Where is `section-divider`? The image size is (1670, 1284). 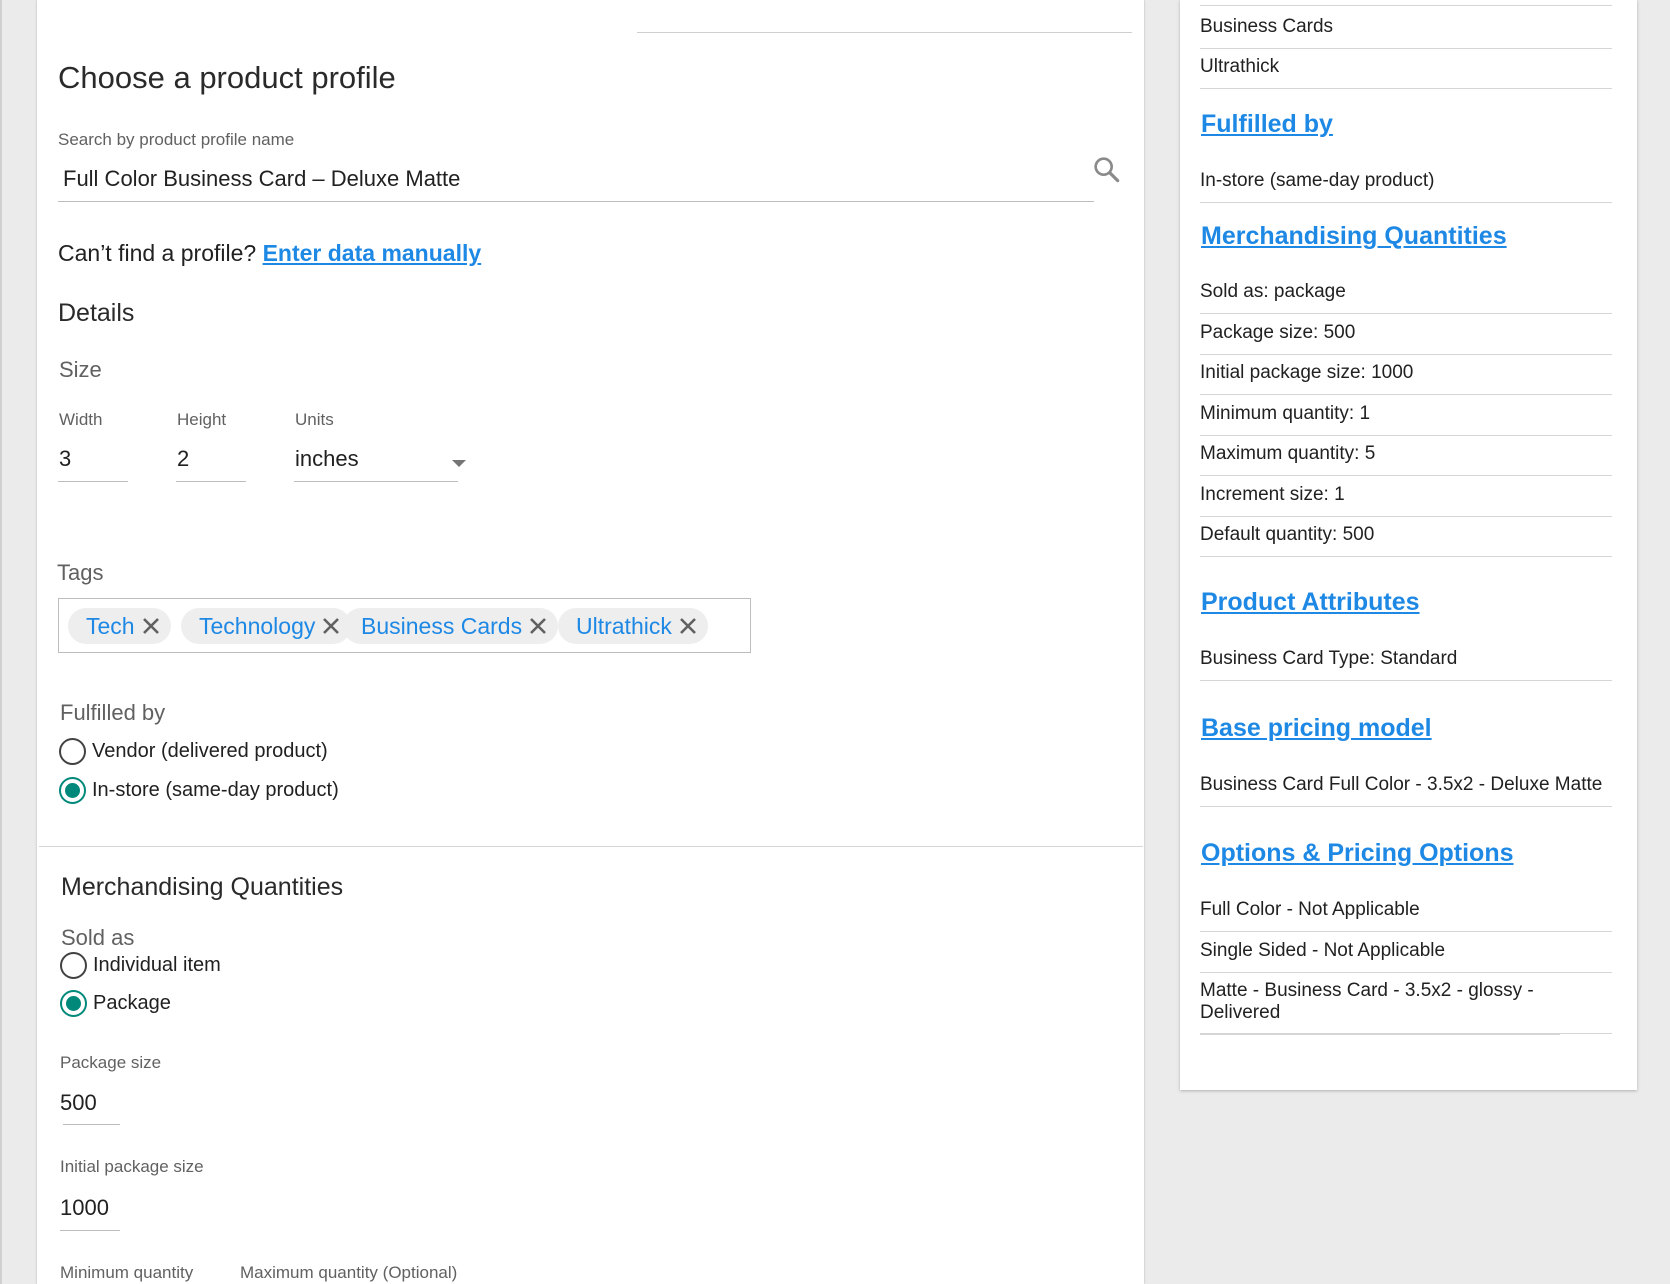
section-divider is located at coordinates (591, 846).